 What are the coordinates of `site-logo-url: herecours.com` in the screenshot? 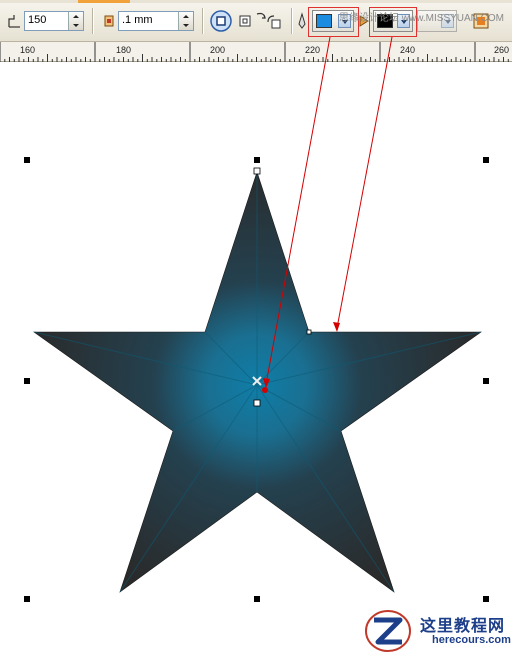 It's located at (471, 640).